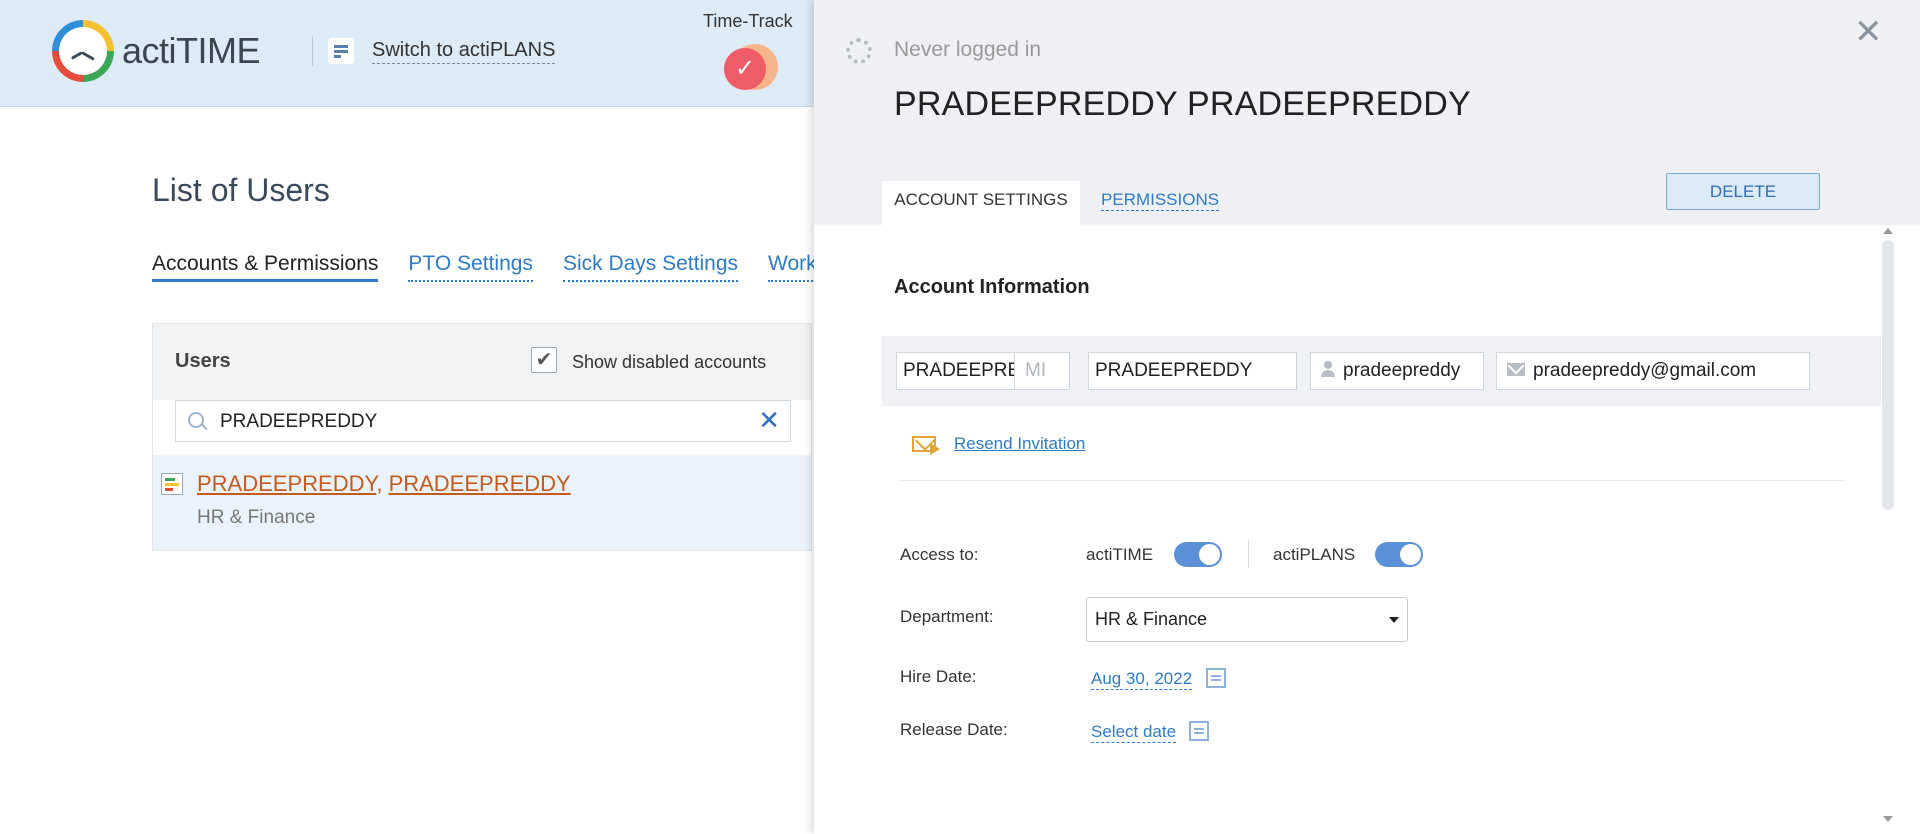 The image size is (1920, 834). I want to click on scrollbar-thumb, so click(1888, 375).